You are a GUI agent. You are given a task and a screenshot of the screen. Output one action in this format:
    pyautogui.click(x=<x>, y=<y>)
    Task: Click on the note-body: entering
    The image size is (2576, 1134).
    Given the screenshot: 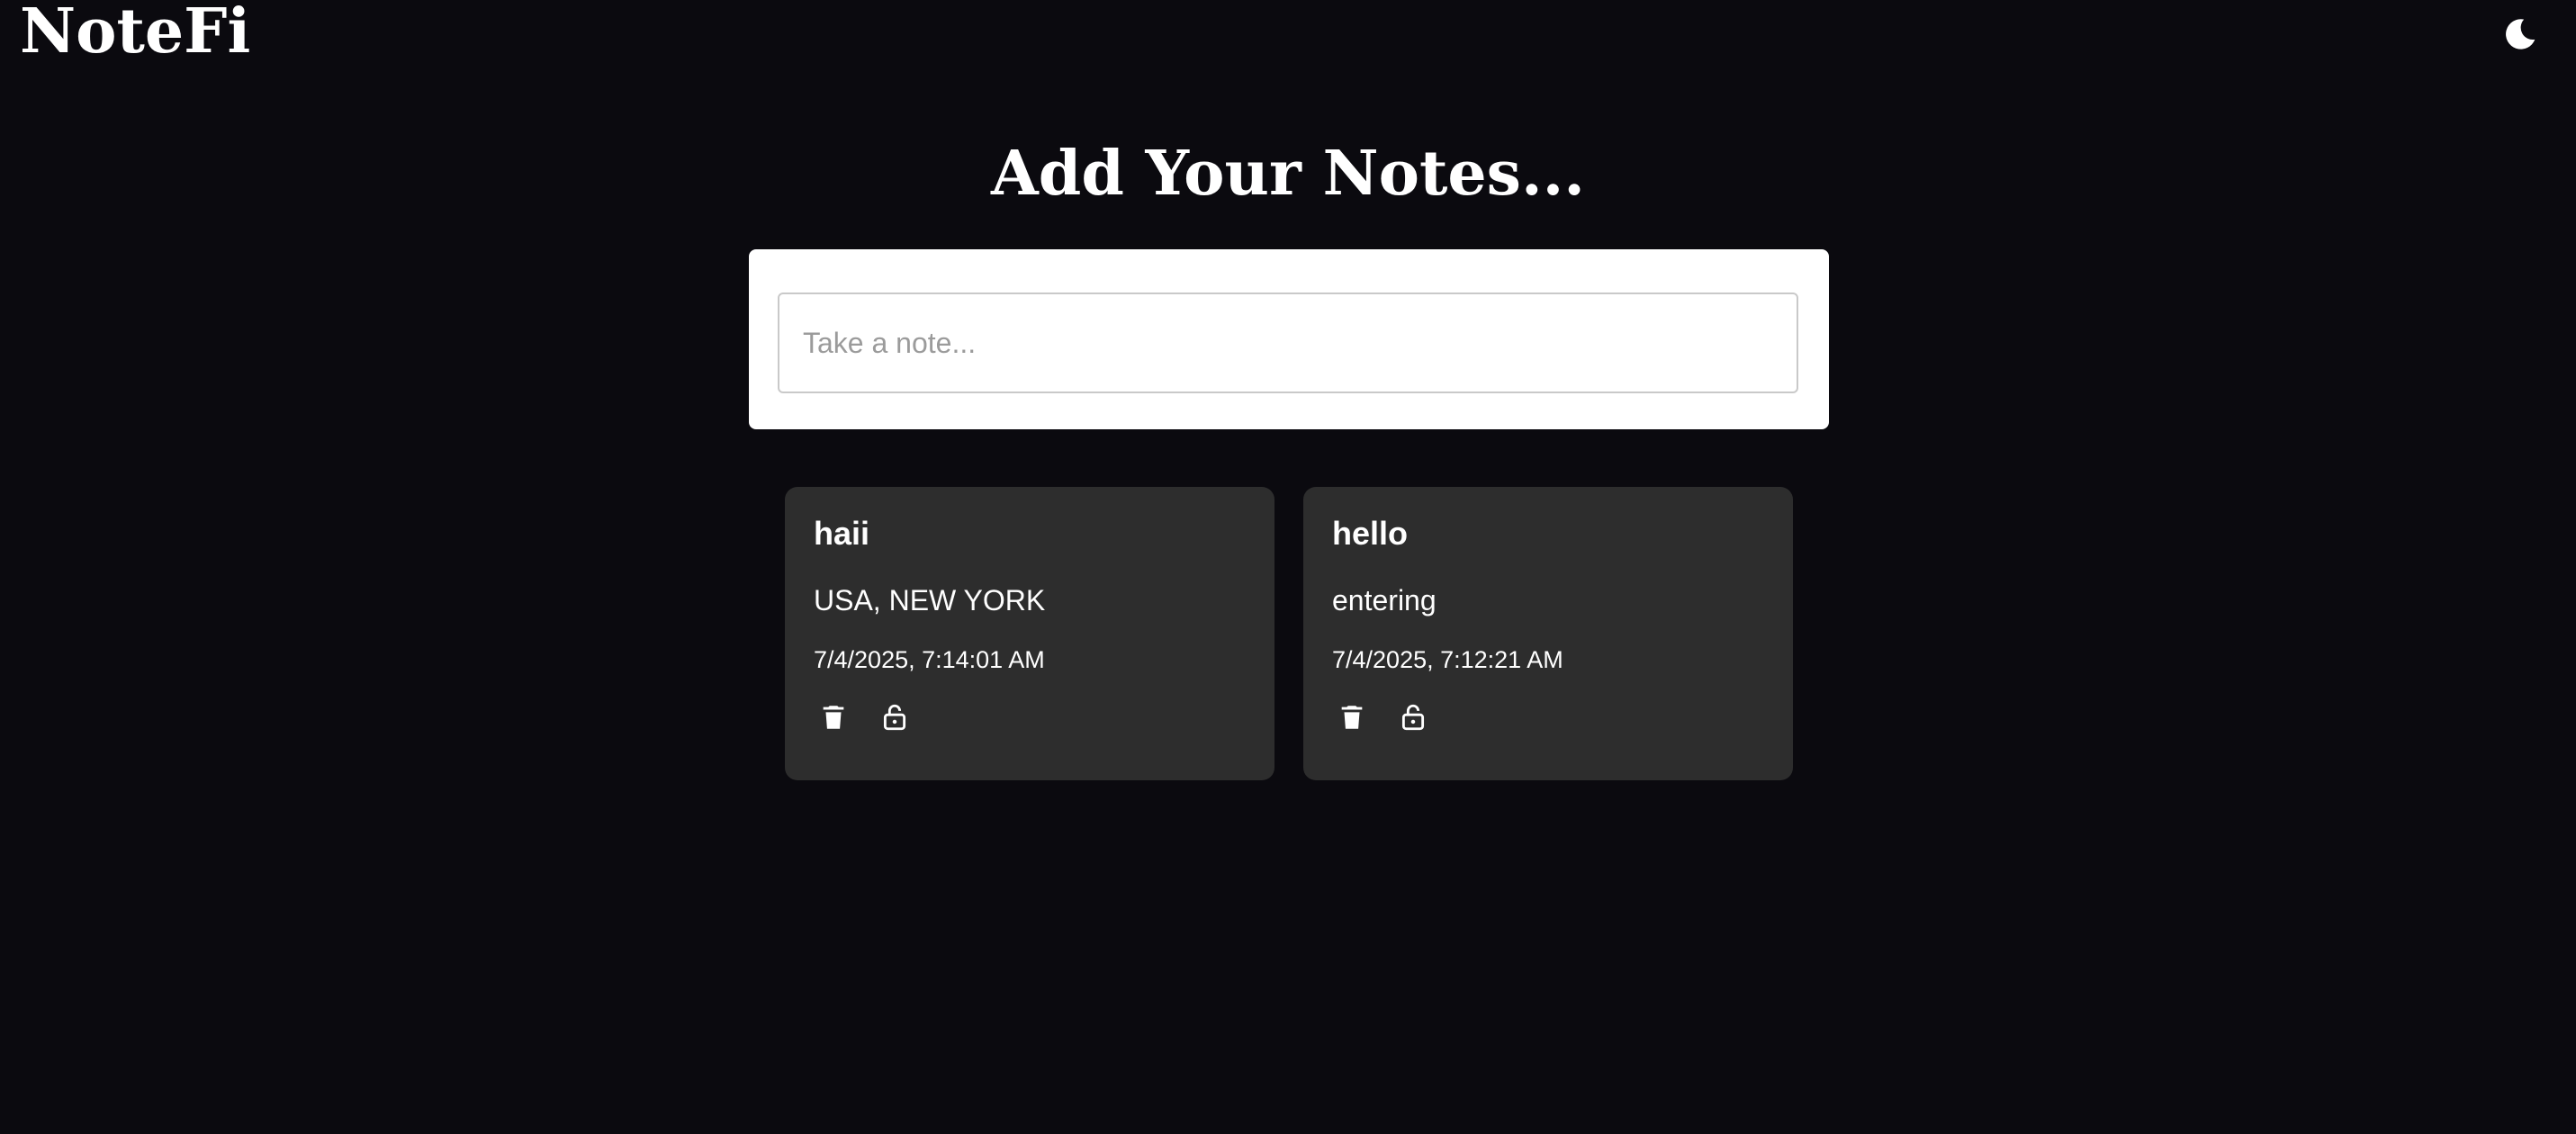 What is the action you would take?
    pyautogui.click(x=1384, y=600)
    